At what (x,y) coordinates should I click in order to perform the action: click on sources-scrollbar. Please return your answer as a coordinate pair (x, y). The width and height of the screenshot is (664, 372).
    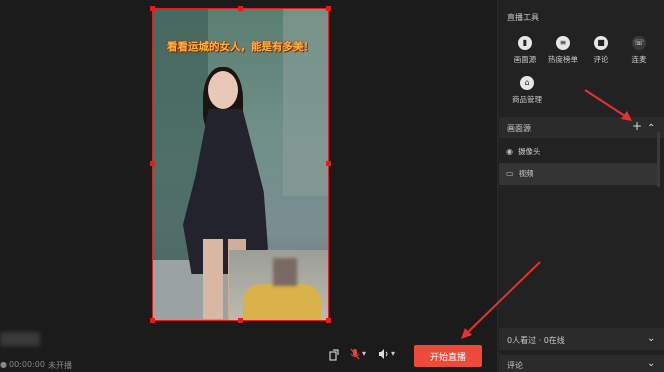
    Looking at the image, I should click on (658, 159).